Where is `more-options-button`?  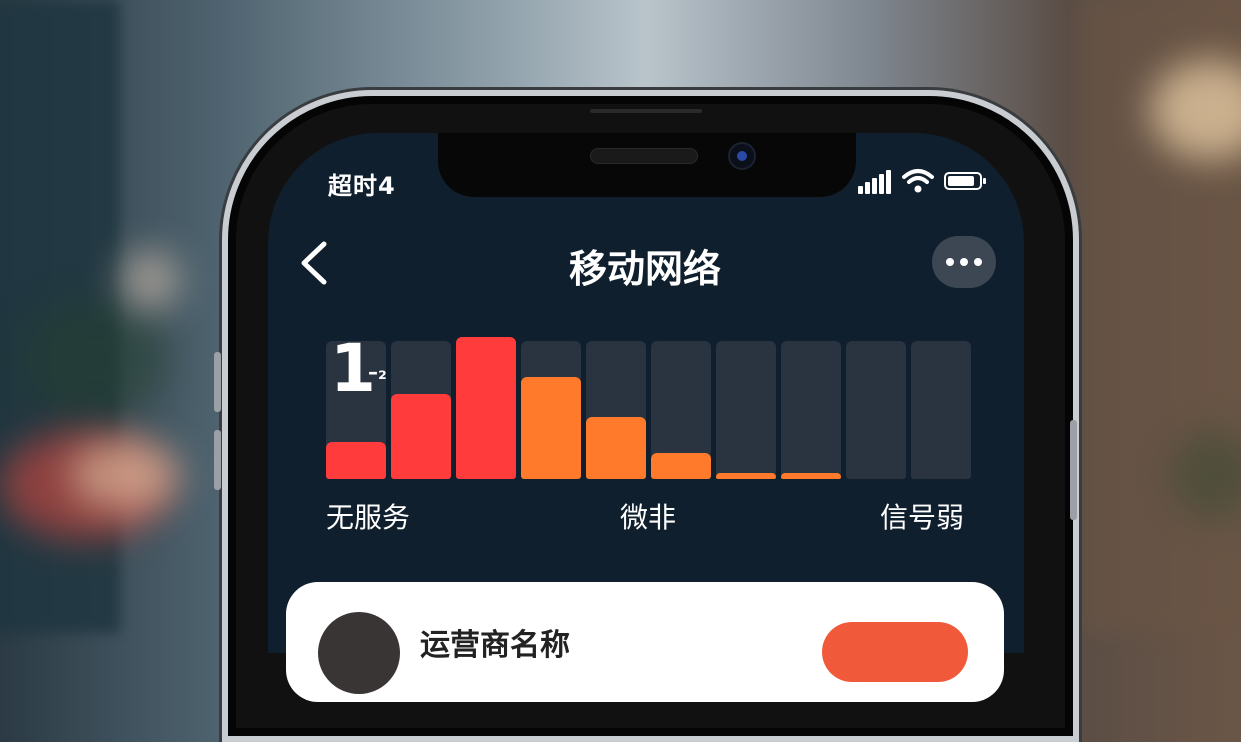 more-options-button is located at coordinates (964, 262).